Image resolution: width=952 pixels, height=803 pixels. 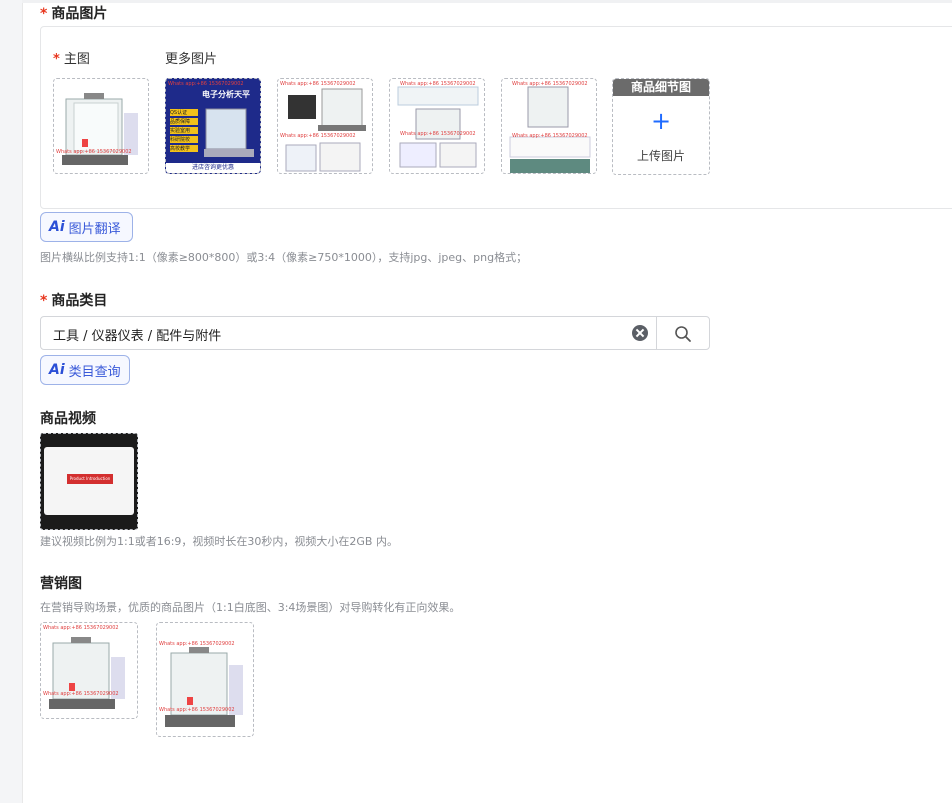 What do you see at coordinates (85, 370) in the screenshot?
I see `ai-category-query-button: Ai 类目查询` at bounding box center [85, 370].